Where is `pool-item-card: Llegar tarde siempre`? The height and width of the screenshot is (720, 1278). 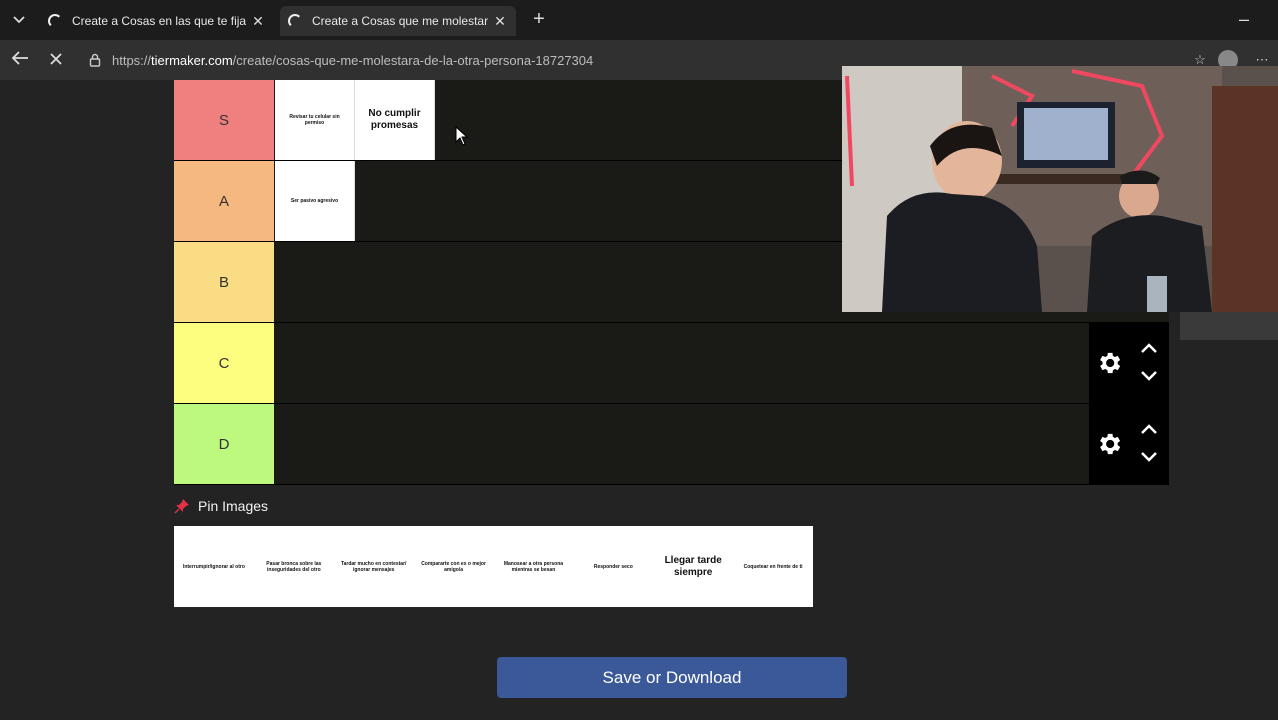 pool-item-card: Llegar tarde siempre is located at coordinates (693, 566).